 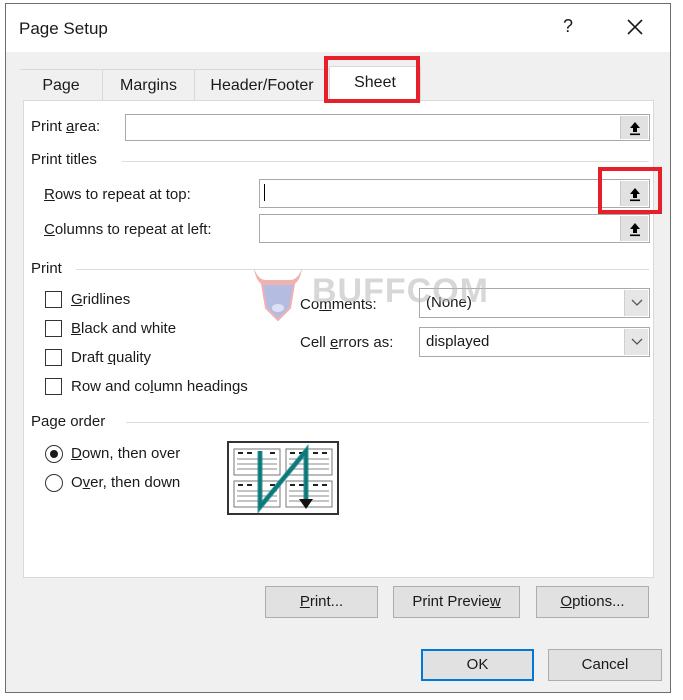 I want to click on close-icon, so click(x=635, y=27).